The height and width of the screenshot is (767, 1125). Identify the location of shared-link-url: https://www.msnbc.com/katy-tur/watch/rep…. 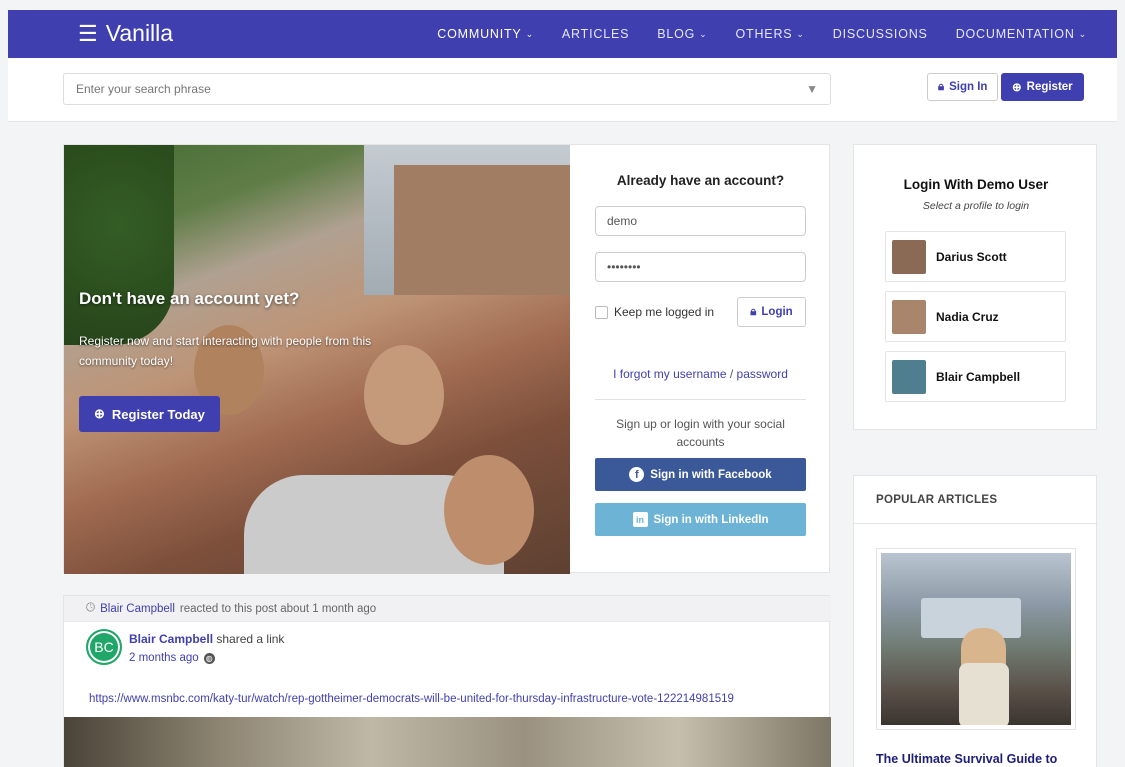
(411, 699).